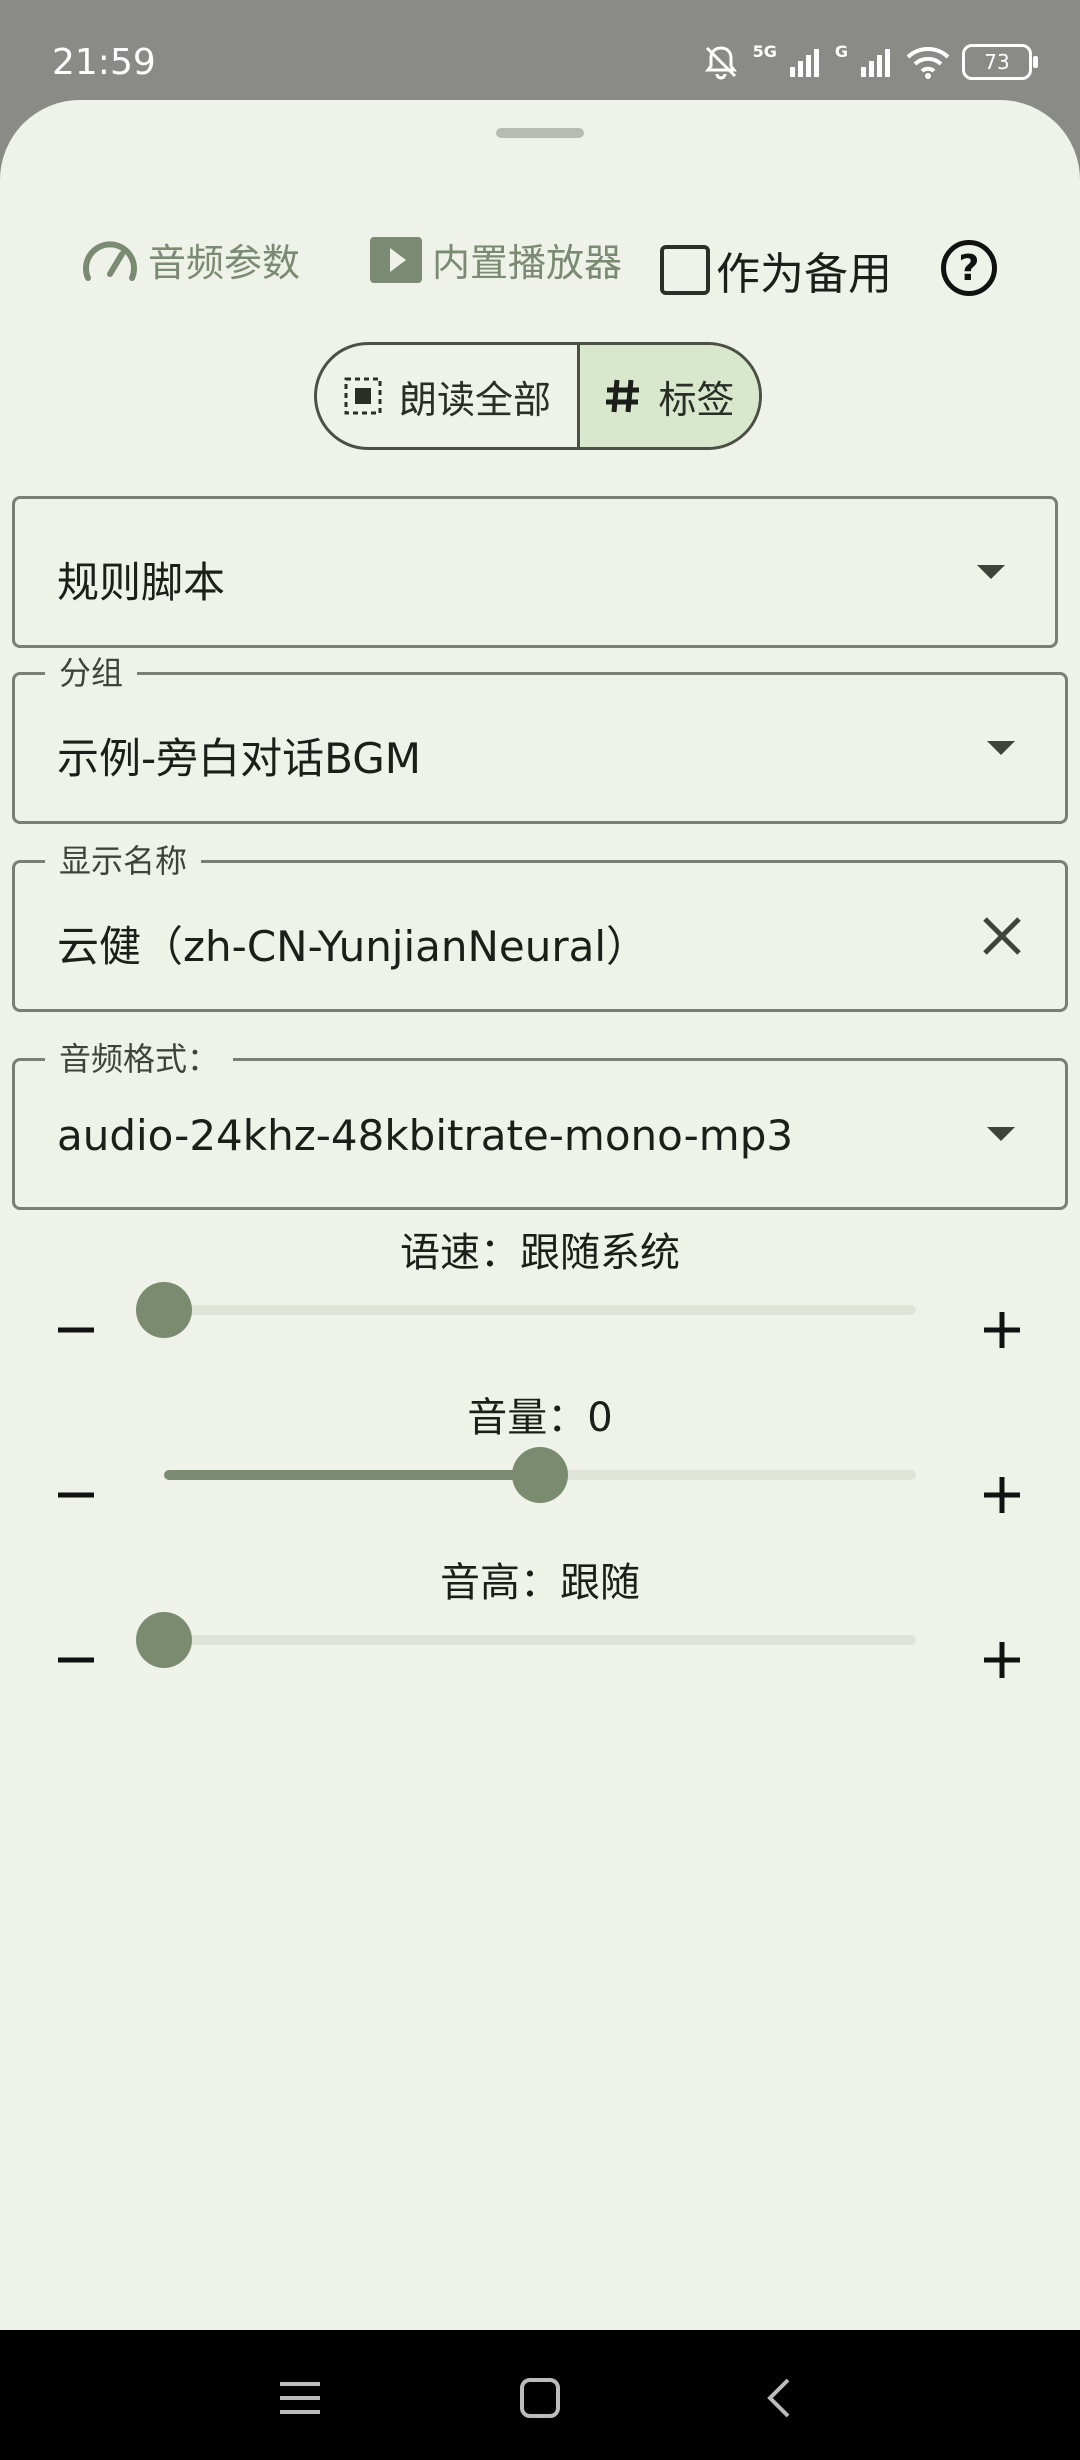 This screenshot has width=1080, height=2460. What do you see at coordinates (141, 582) in the screenshot?
I see `rule-script-value: 规则脚本` at bounding box center [141, 582].